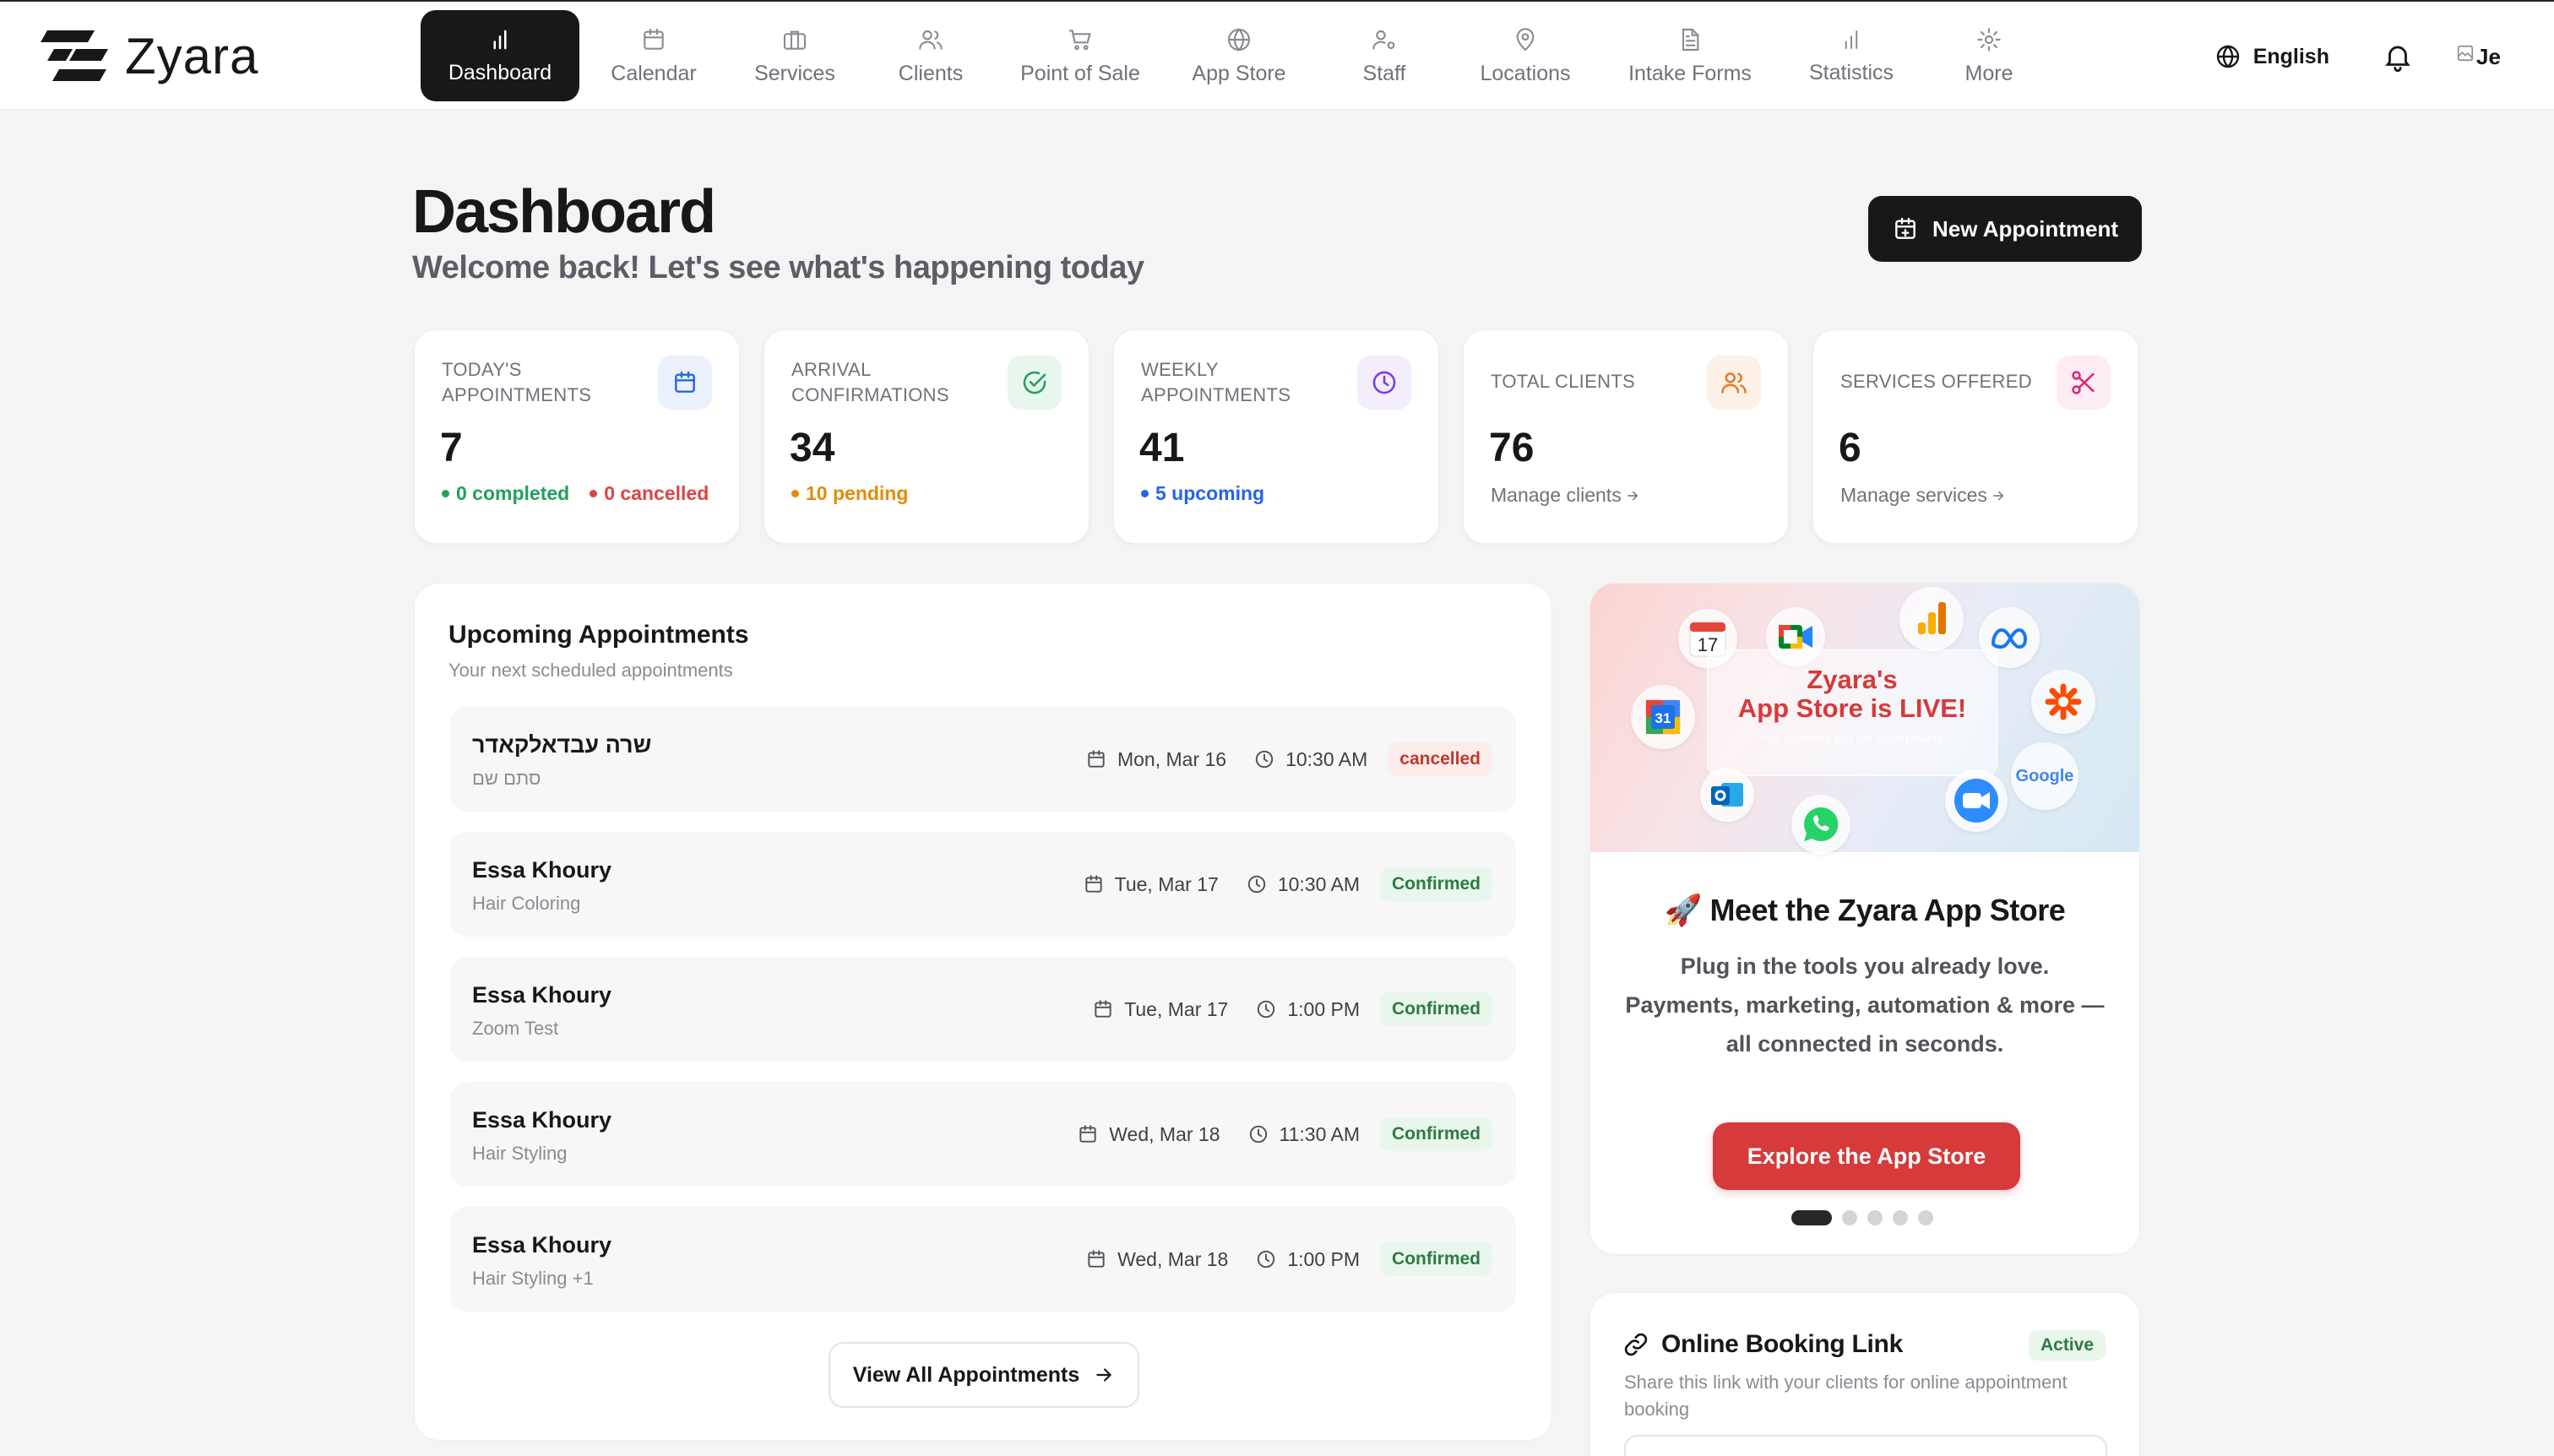 The width and height of the screenshot is (2554, 1456). Describe the element at coordinates (1690, 39) in the screenshot. I see `file-text-icon` at that location.